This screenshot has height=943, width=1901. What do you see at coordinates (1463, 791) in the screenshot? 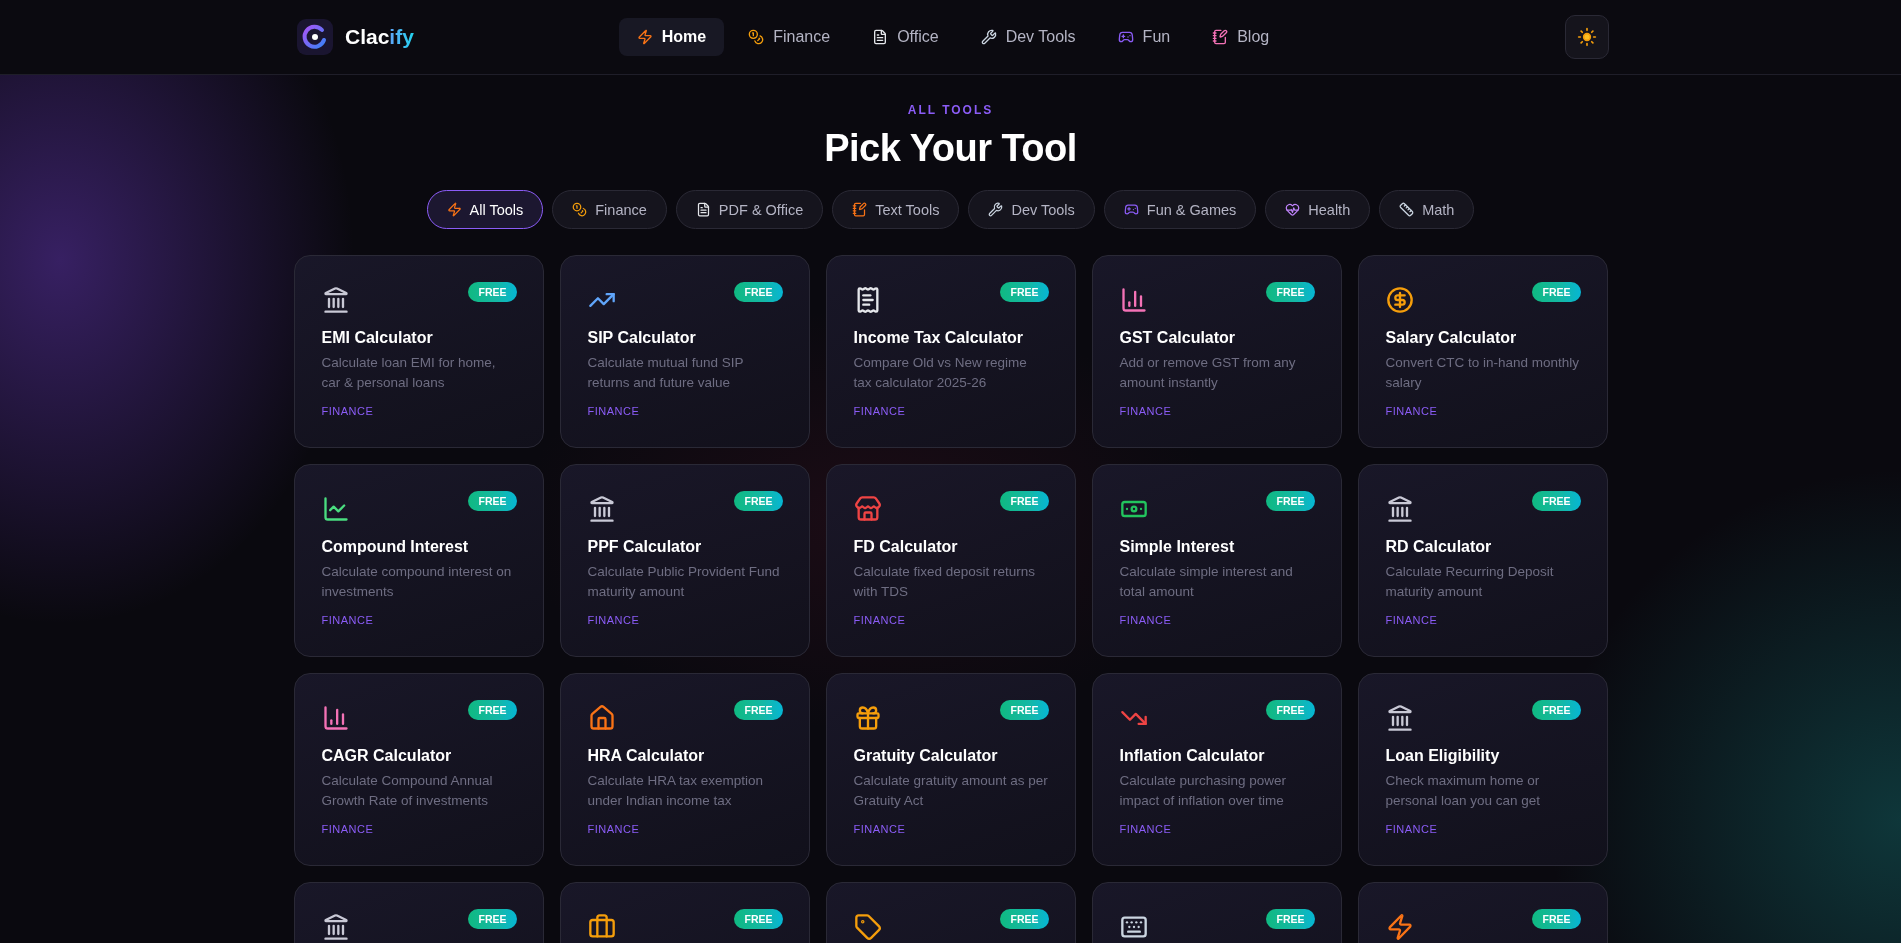
I see `tool-description: Check maximum home or personal loan you can get` at bounding box center [1463, 791].